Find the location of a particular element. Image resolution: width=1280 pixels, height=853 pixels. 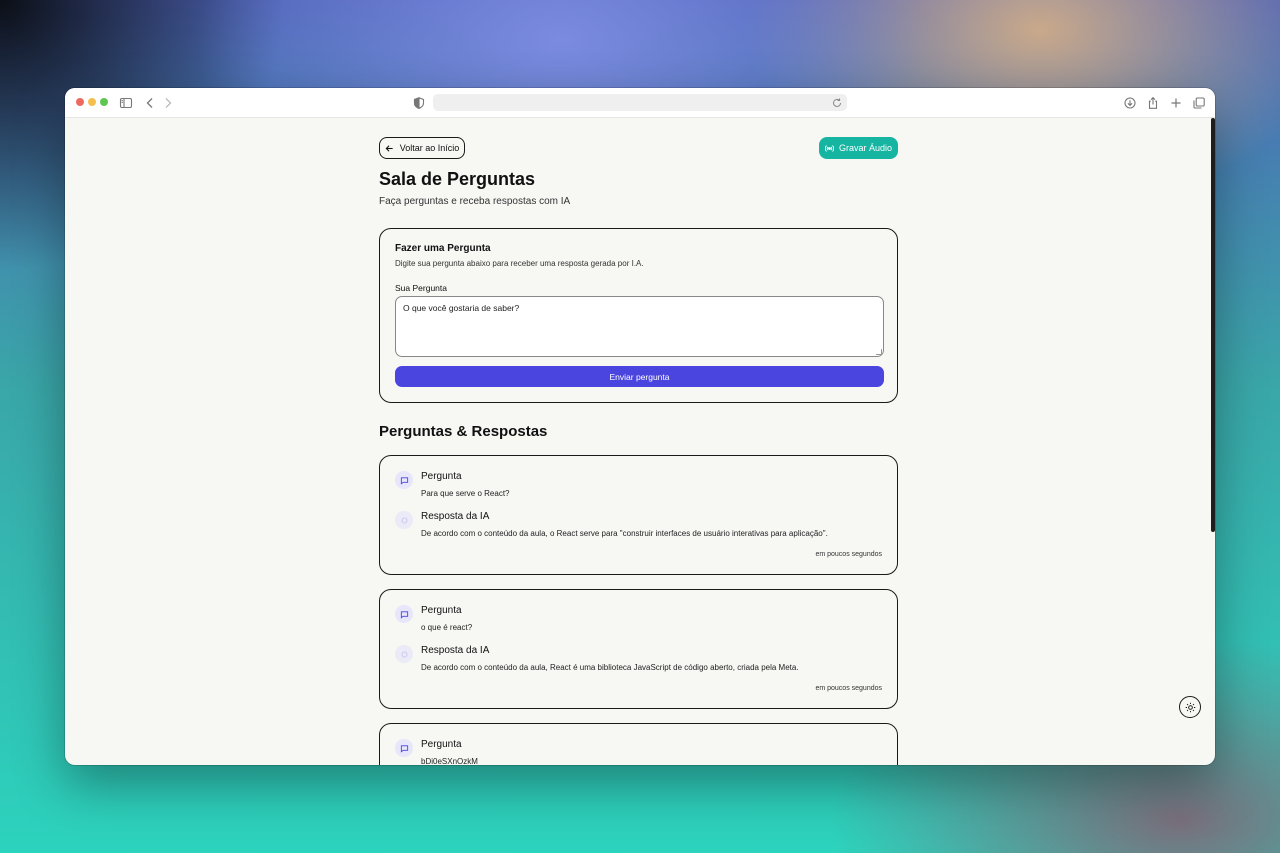

download-icon is located at coordinates (1130, 103).